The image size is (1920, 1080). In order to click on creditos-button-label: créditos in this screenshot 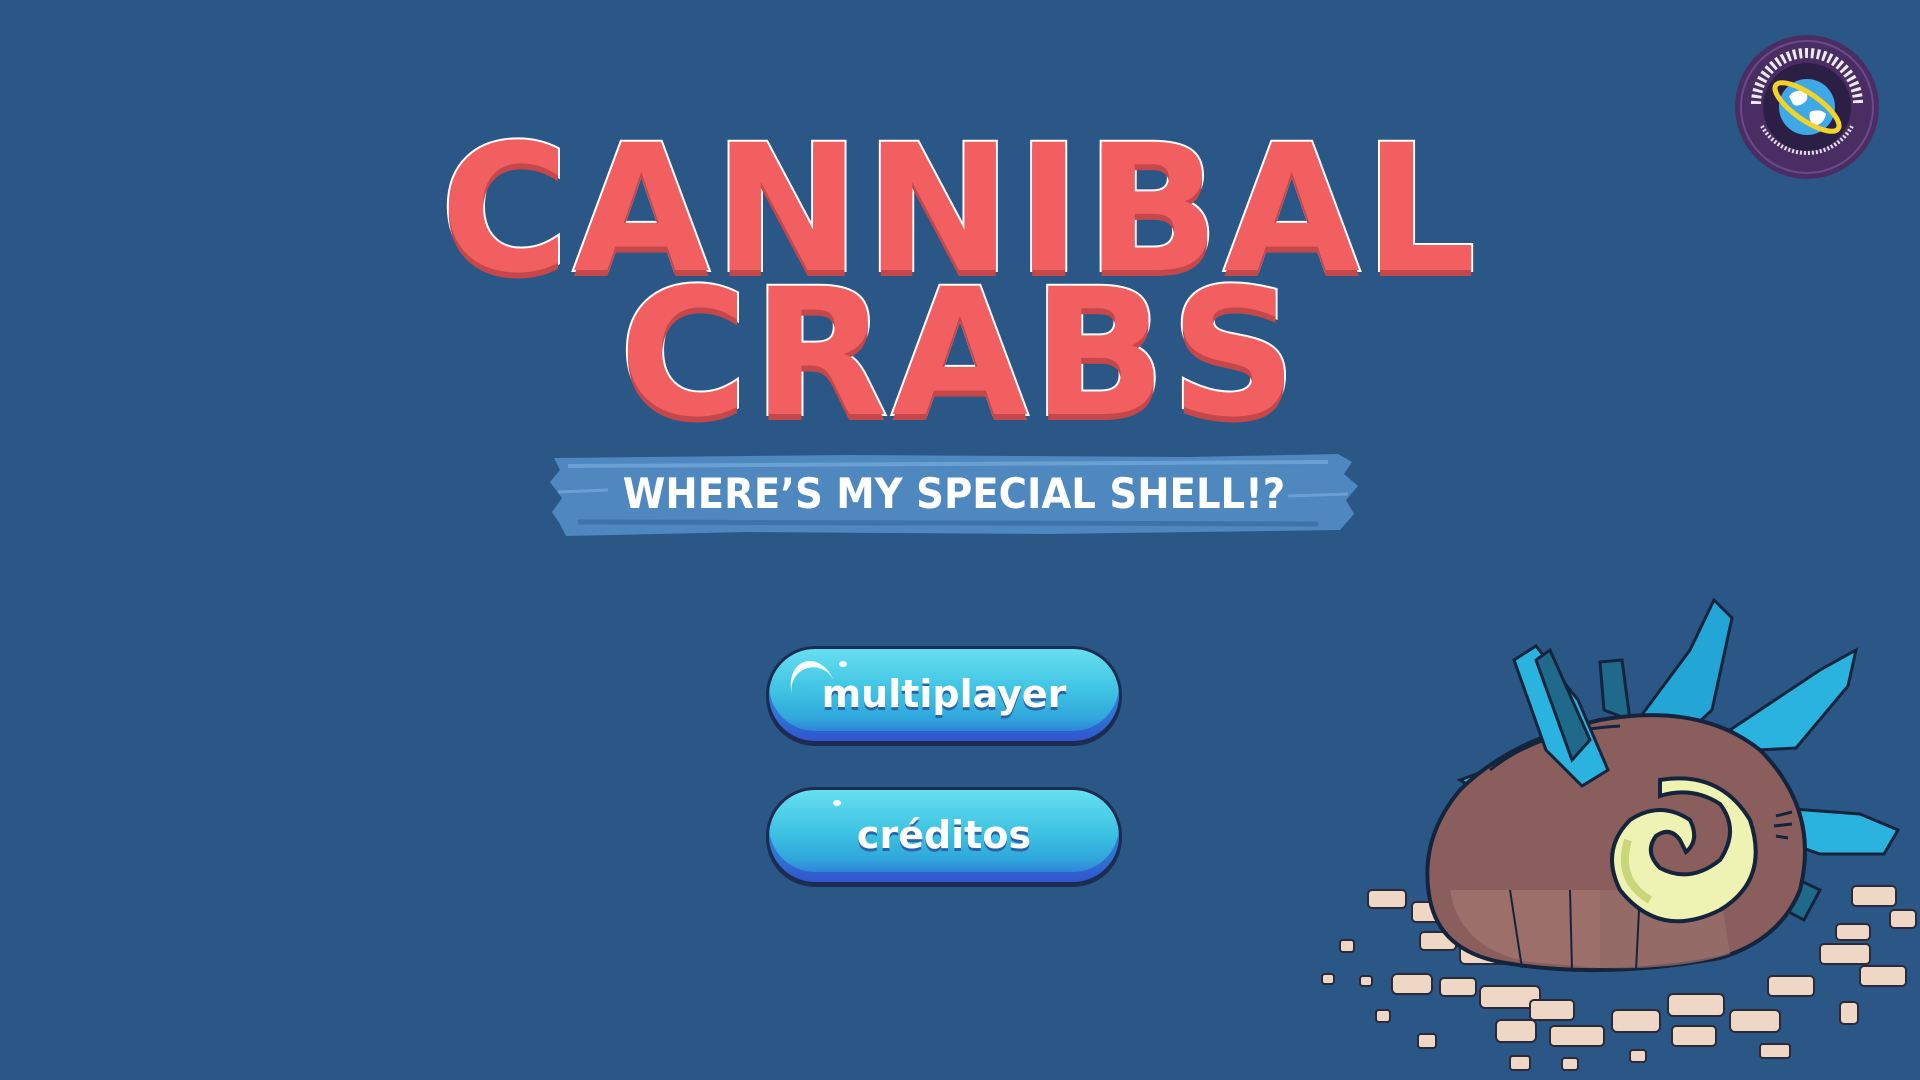, I will do `click(944, 835)`.